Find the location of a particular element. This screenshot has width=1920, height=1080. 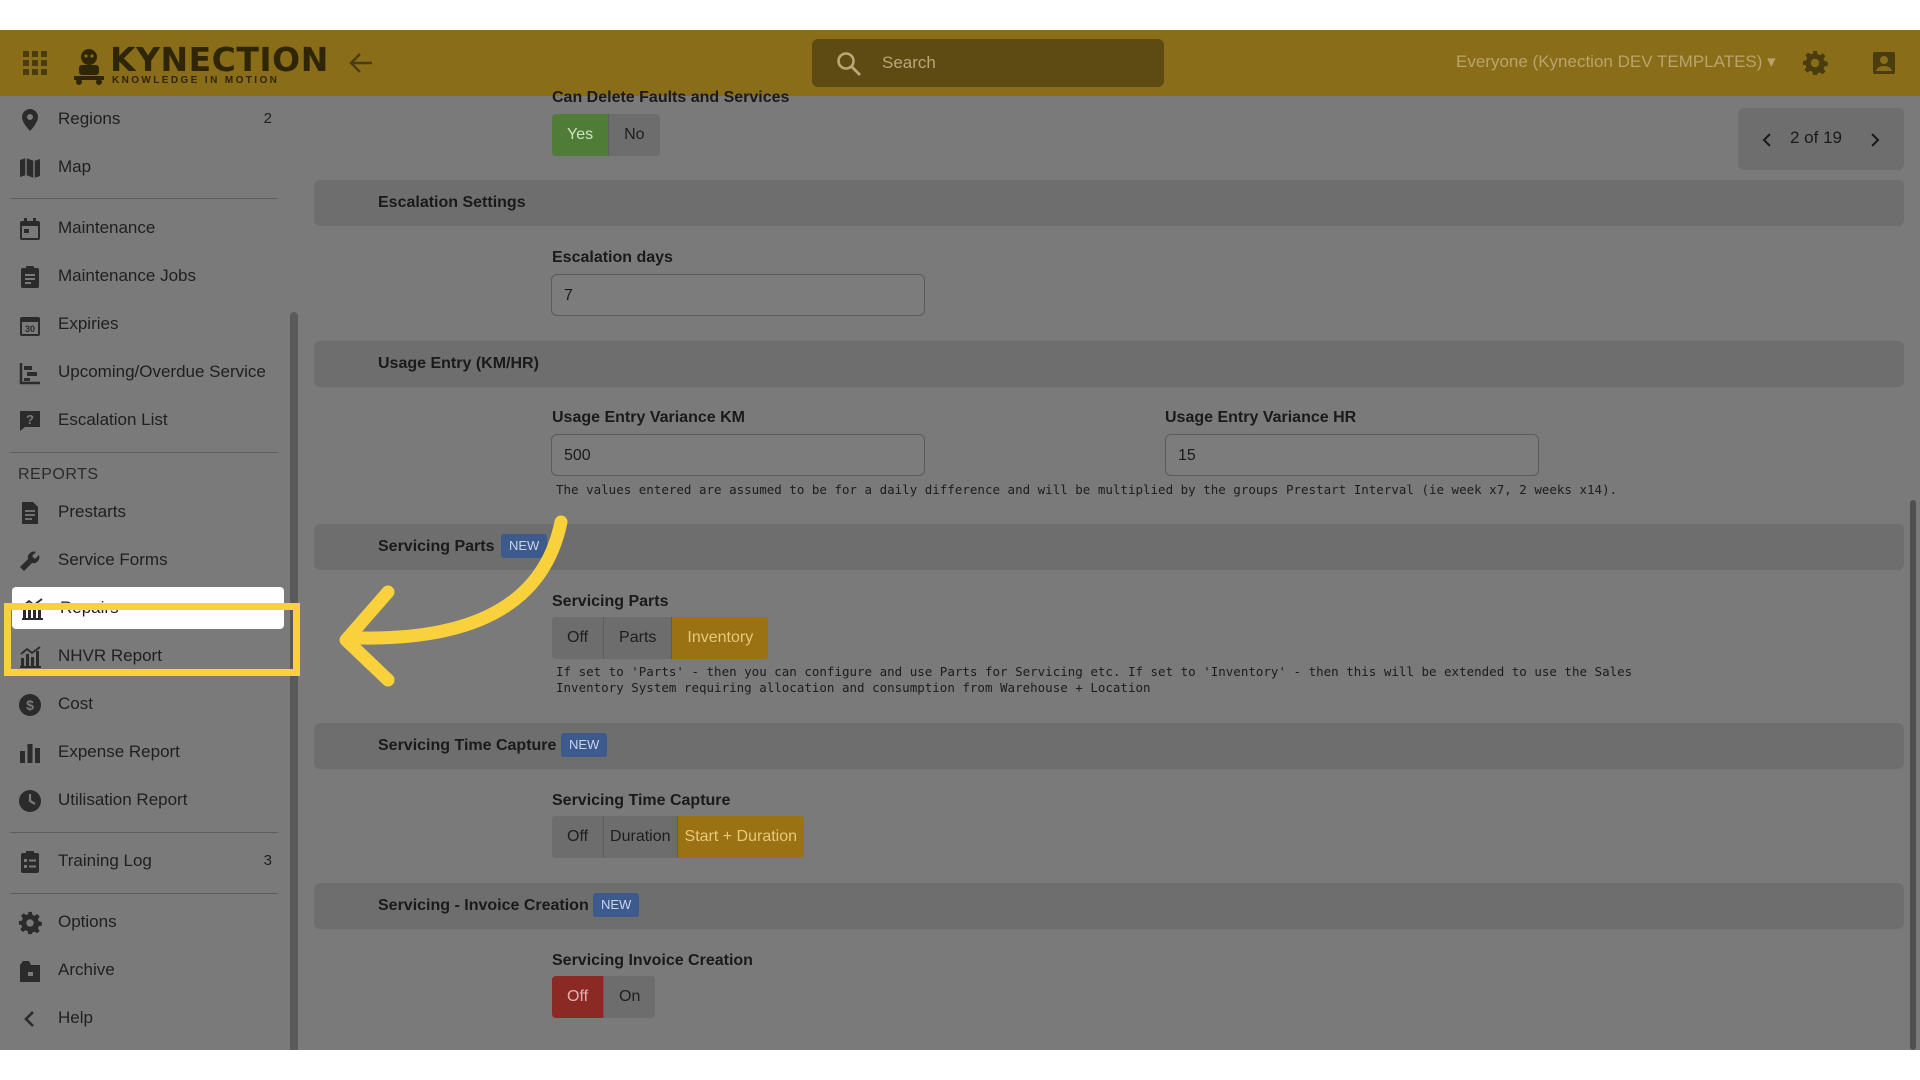

search-bar: Search is located at coordinates (988, 63).